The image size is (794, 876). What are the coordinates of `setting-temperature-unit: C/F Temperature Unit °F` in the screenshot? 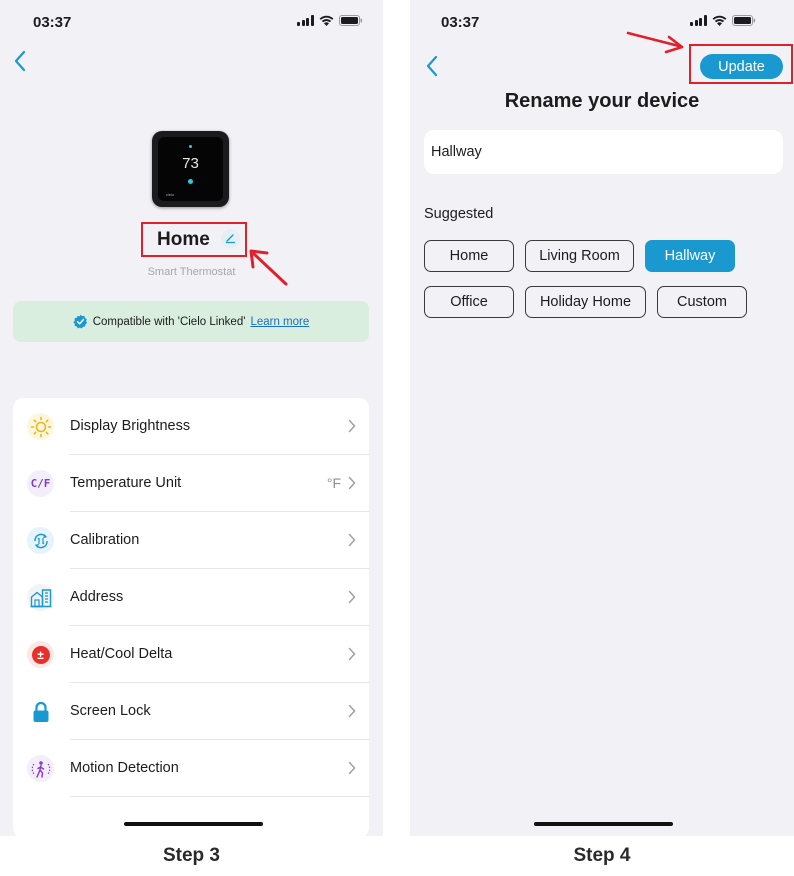 It's located at (191, 483).